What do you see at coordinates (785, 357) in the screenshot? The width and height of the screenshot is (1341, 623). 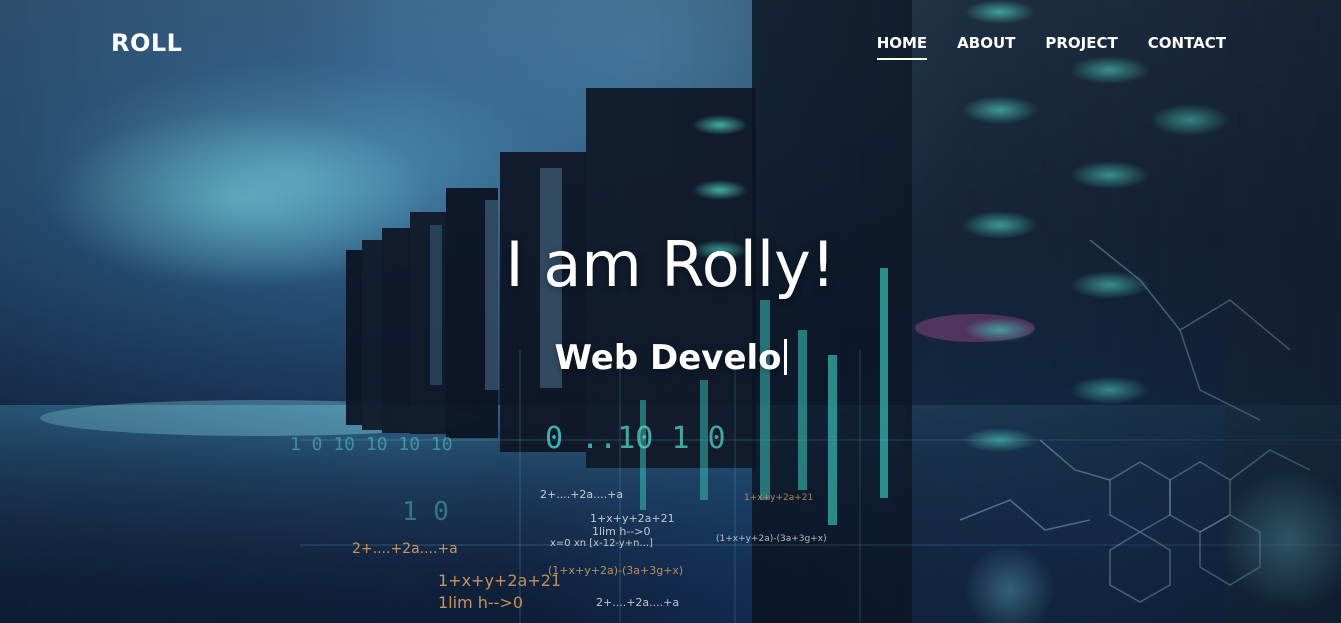 I see `text-cursor-icon` at bounding box center [785, 357].